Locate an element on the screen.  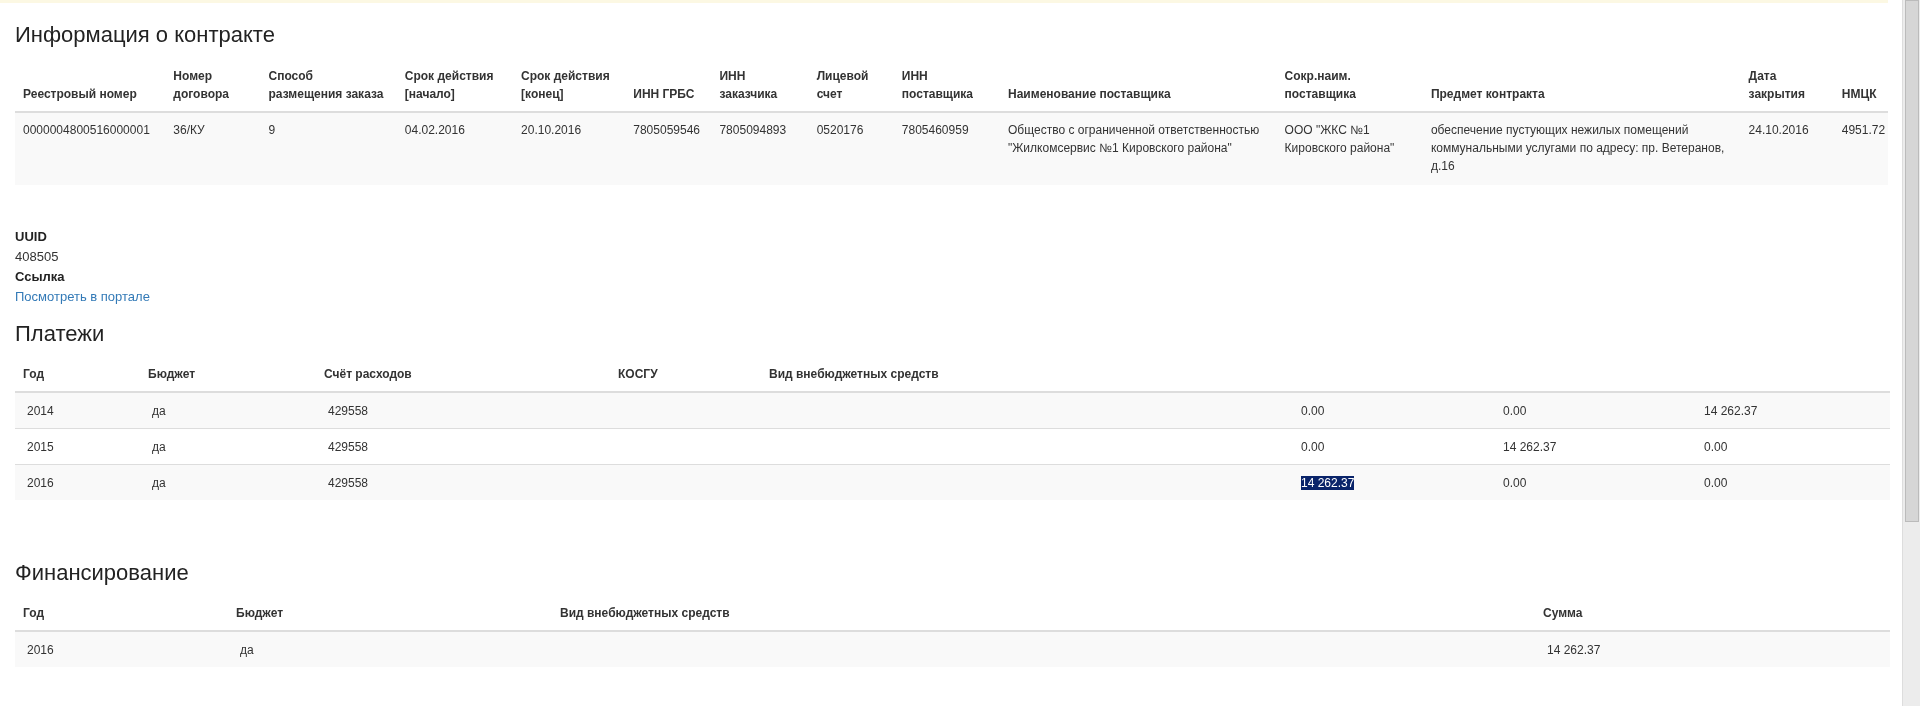
table-cell: обеспечение пустующих нежилых помещений коммунальными услугами по адресу: пр. Ветеранов, д.16 is located at coordinates (1577, 148).